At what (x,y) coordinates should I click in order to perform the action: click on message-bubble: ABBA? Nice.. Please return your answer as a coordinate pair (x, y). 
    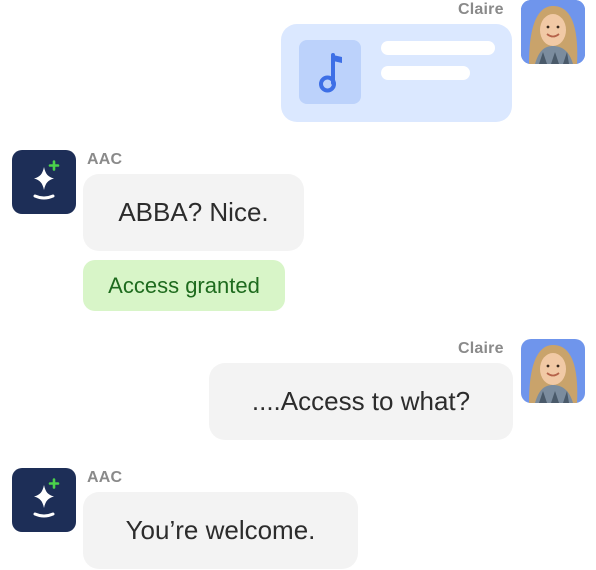
    Looking at the image, I should click on (193, 212).